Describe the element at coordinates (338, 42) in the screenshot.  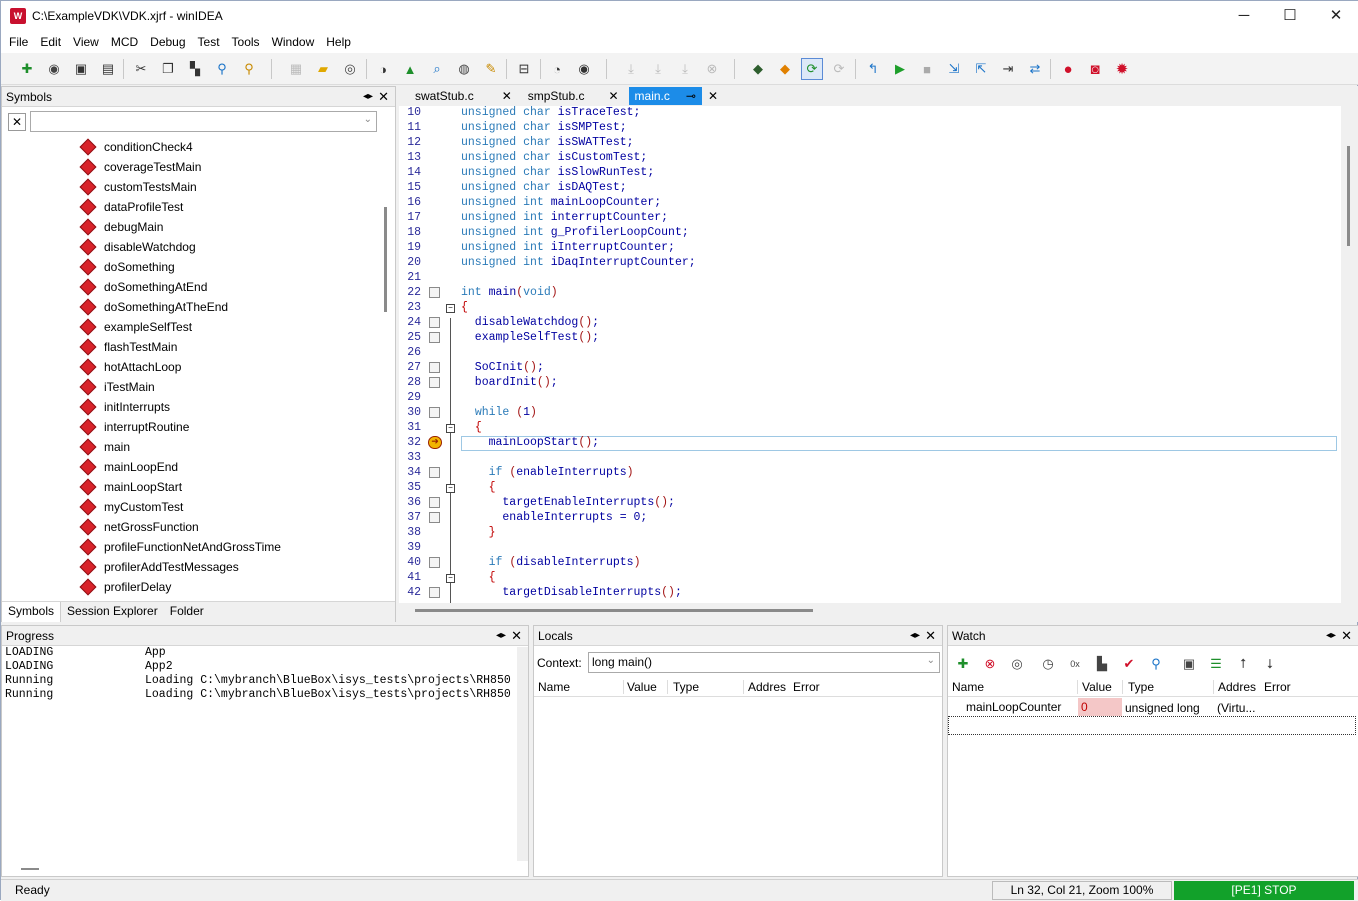
I see `menu-help: Help` at that location.